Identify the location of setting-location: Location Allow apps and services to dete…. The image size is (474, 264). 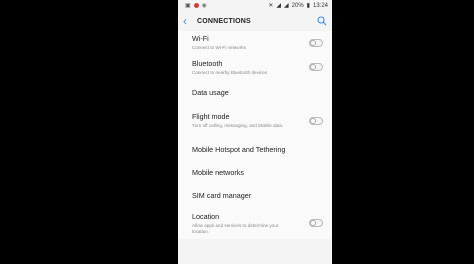
(255, 223).